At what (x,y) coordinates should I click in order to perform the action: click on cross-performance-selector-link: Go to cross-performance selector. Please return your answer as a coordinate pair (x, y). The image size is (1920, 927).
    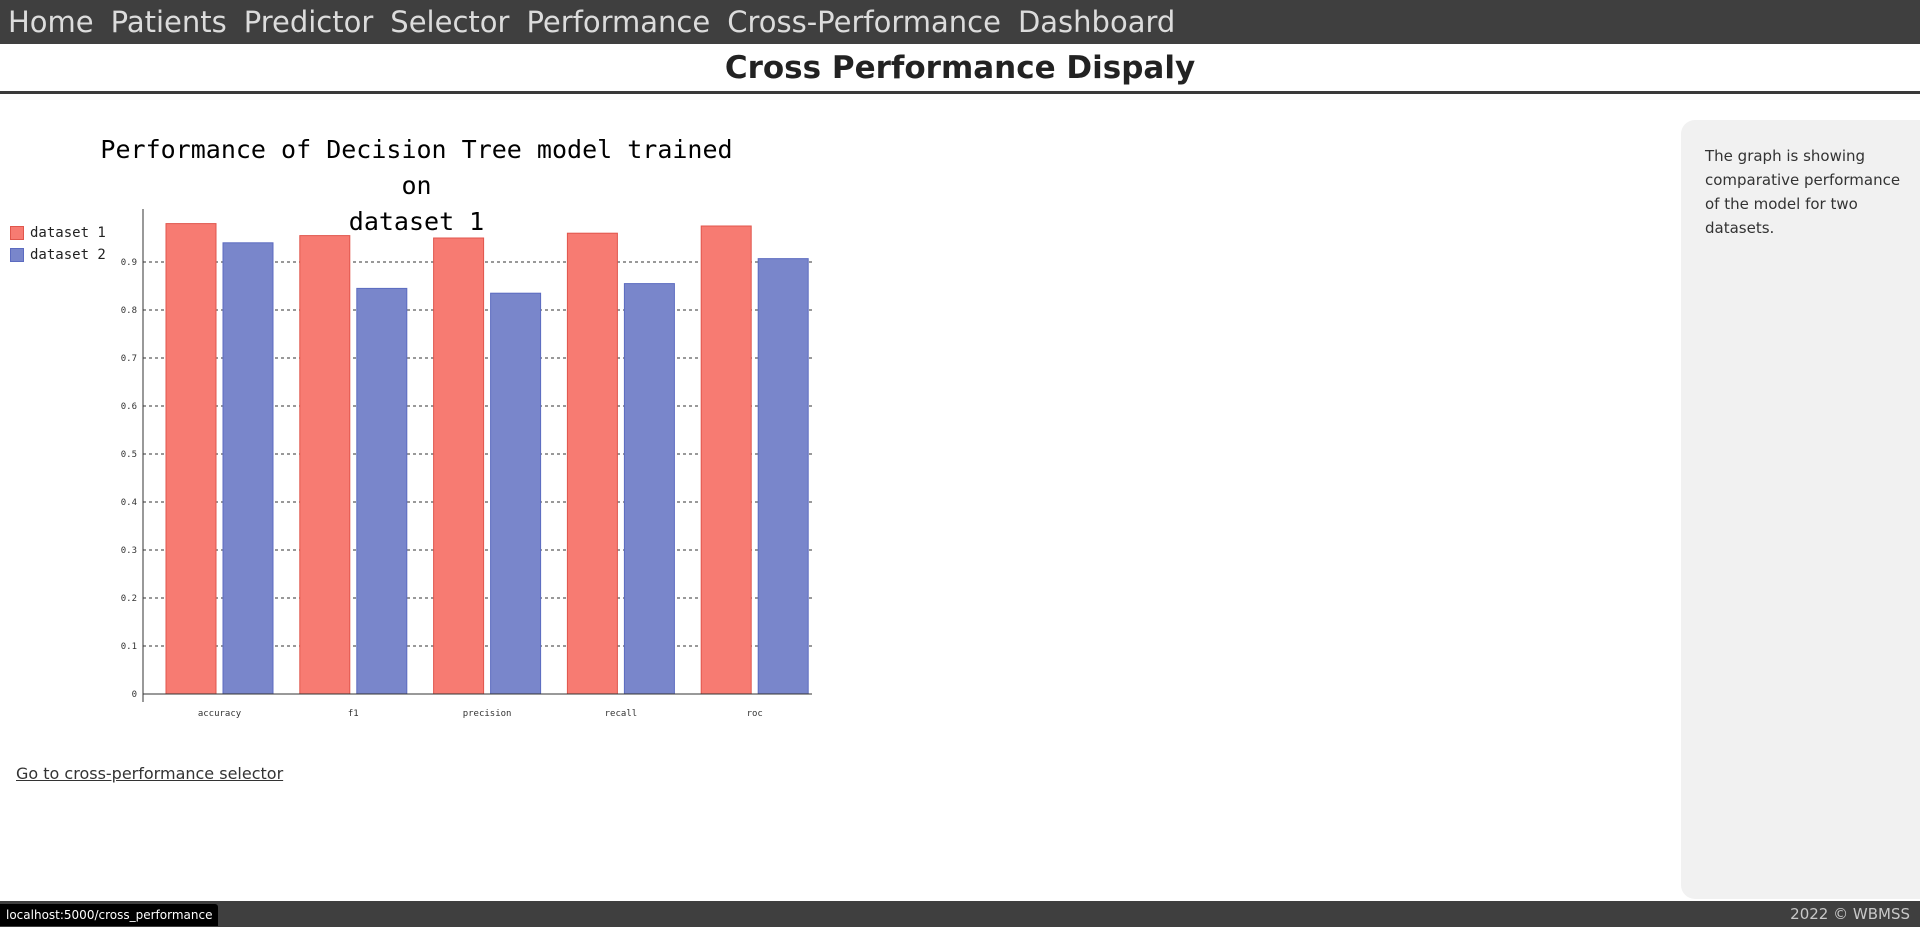
    Looking at the image, I should click on (149, 773).